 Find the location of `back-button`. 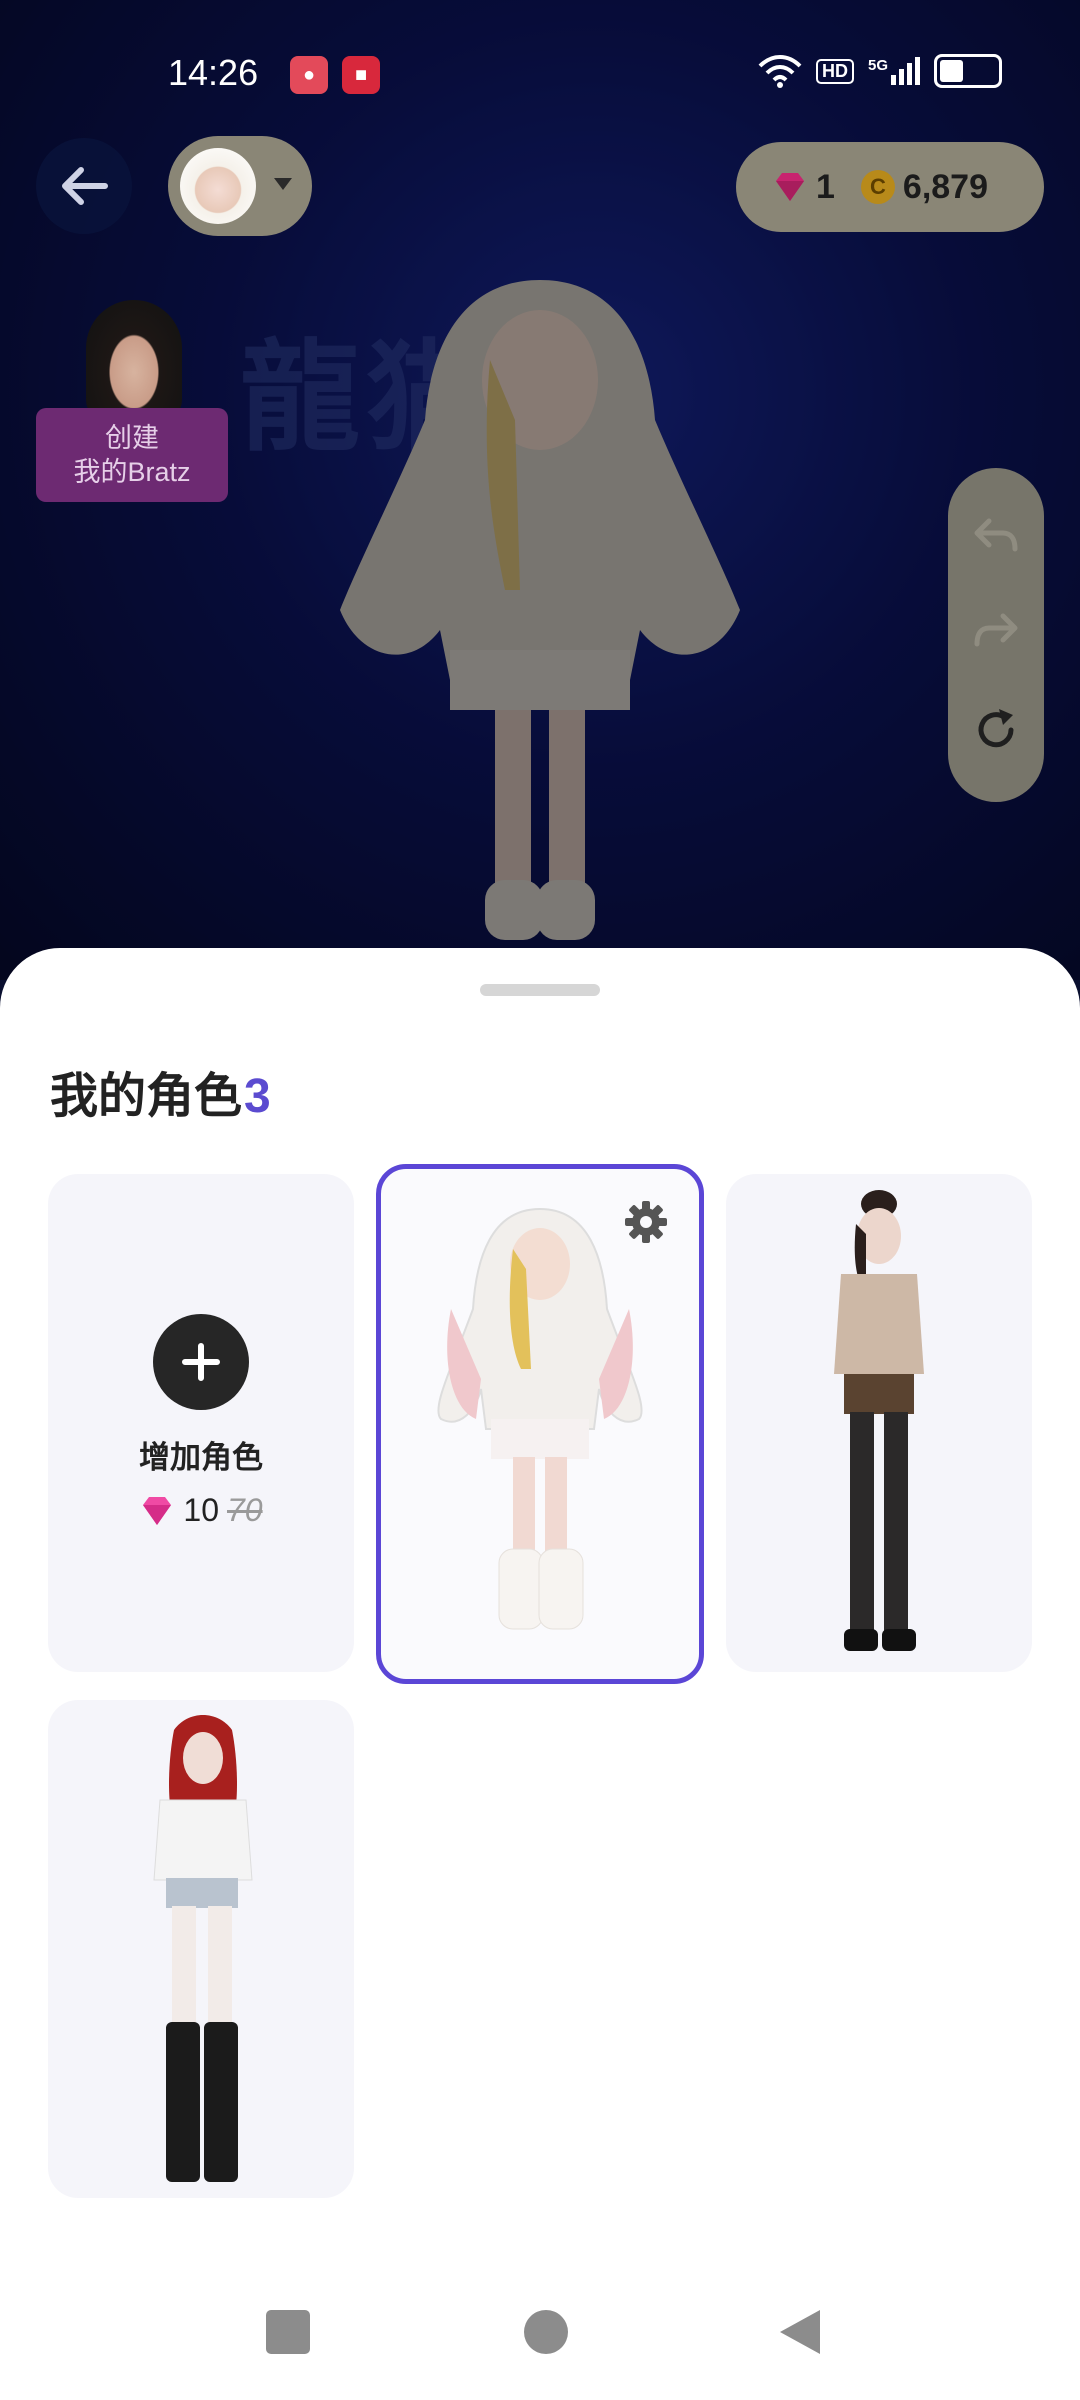

back-button is located at coordinates (84, 186).